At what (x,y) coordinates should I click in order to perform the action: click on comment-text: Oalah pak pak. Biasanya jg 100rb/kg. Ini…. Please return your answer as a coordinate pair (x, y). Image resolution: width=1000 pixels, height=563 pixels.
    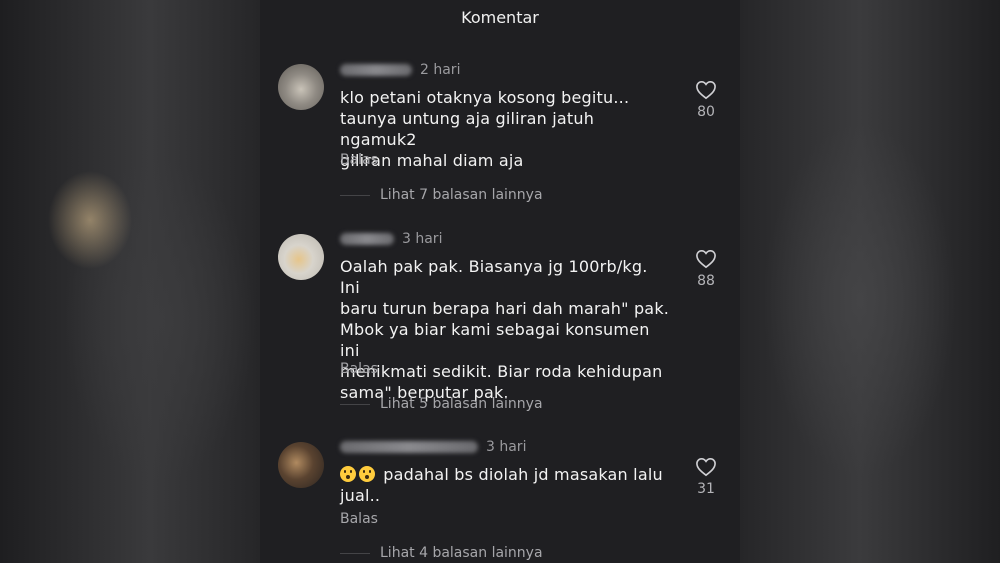
    Looking at the image, I should click on (505, 329).